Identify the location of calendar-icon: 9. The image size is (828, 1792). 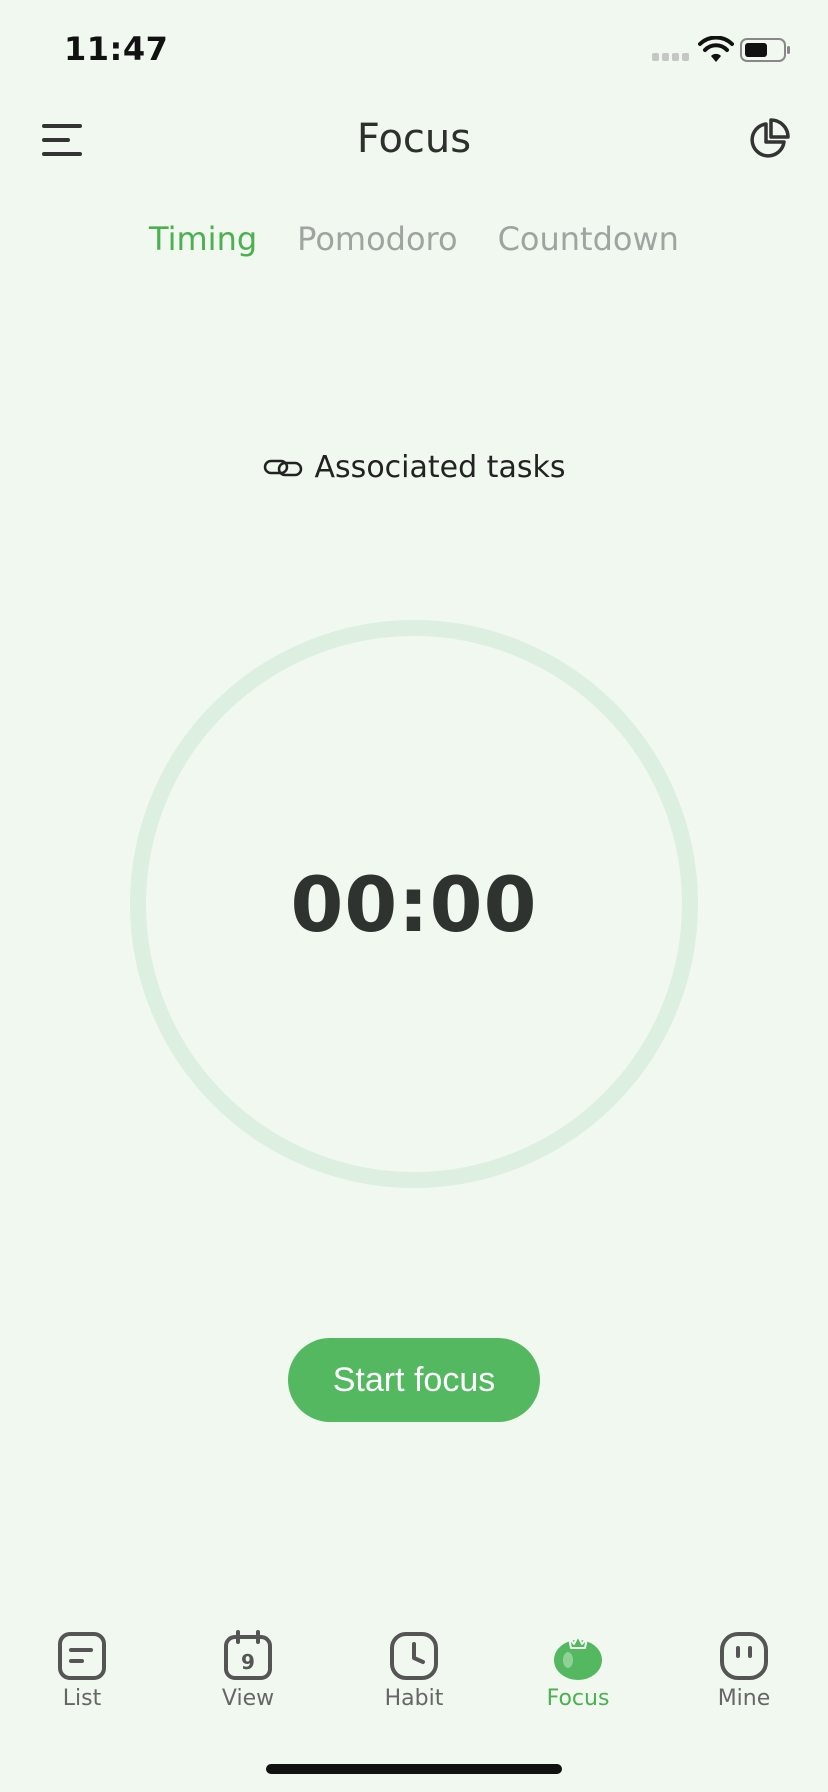
(248, 1655).